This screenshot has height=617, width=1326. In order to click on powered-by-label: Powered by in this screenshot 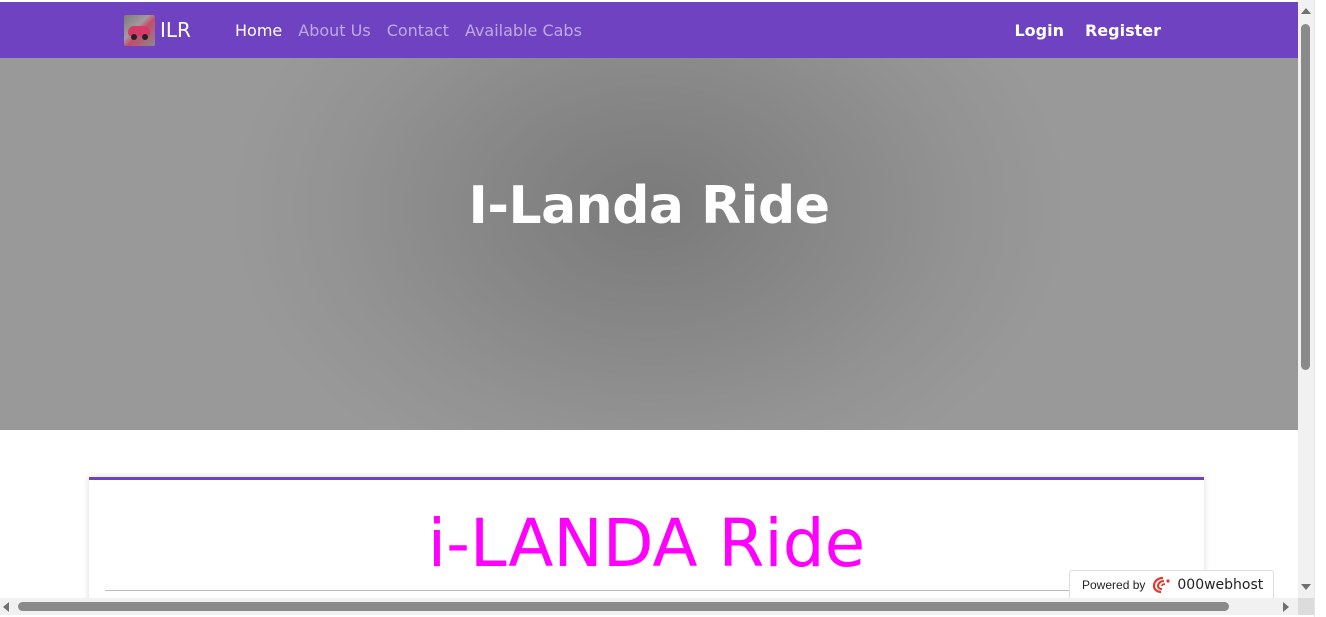, I will do `click(1114, 585)`.